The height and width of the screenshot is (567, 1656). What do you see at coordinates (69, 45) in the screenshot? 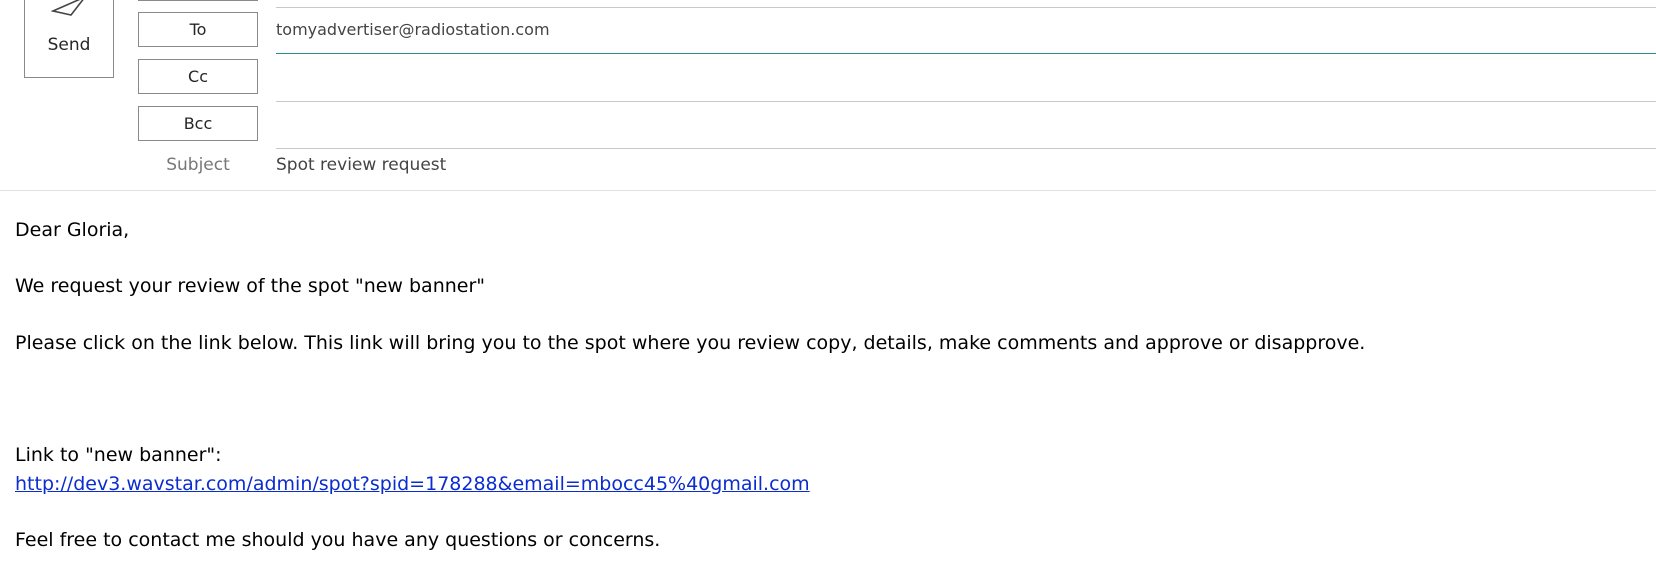
I see `send-label: Send` at bounding box center [69, 45].